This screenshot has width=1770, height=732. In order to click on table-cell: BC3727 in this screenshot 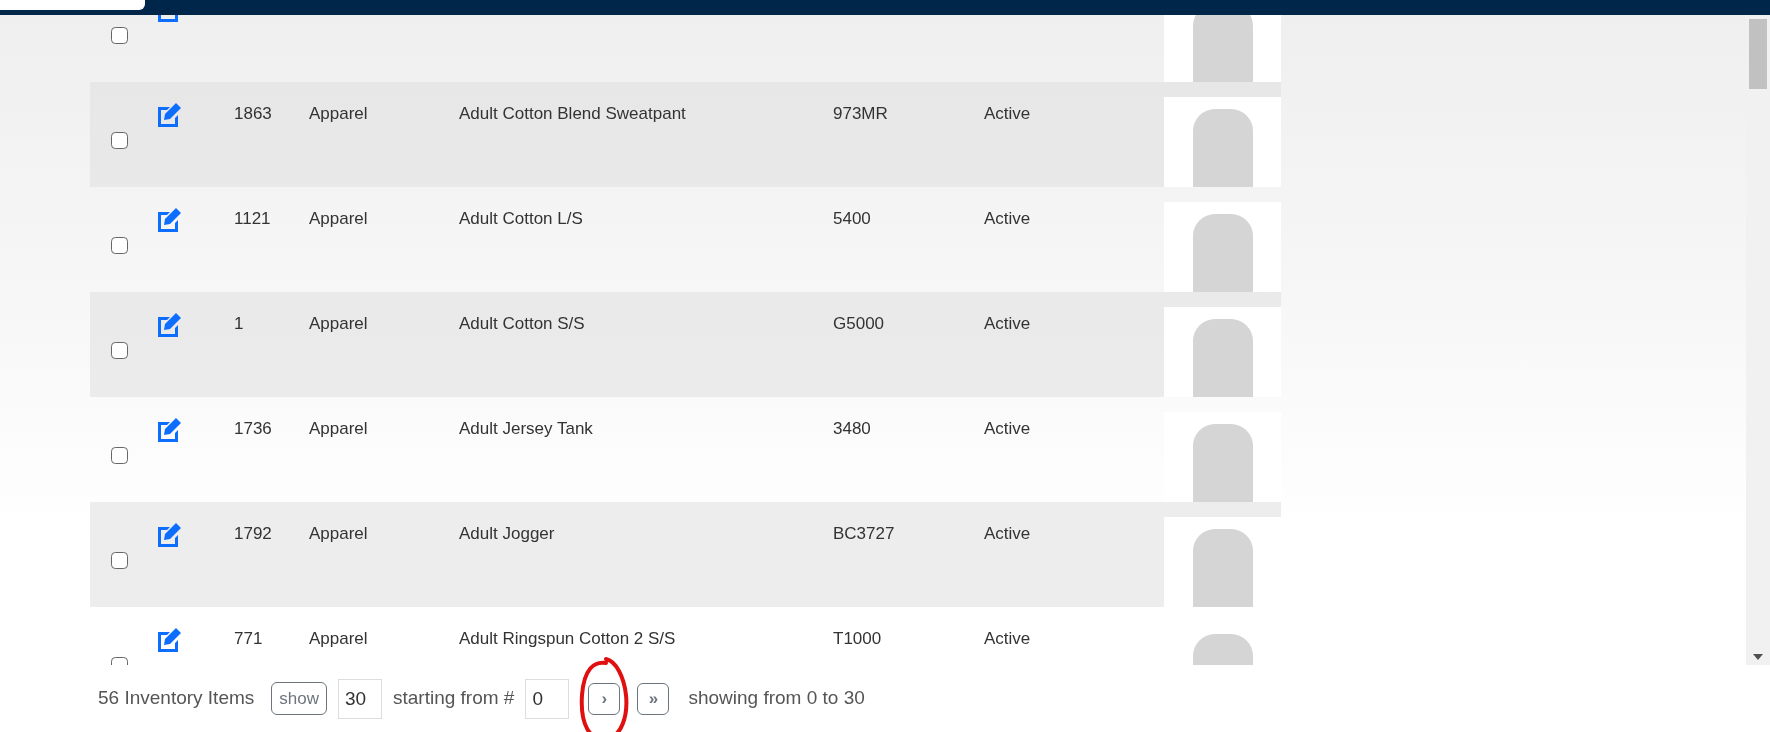, I will do `click(864, 533)`.